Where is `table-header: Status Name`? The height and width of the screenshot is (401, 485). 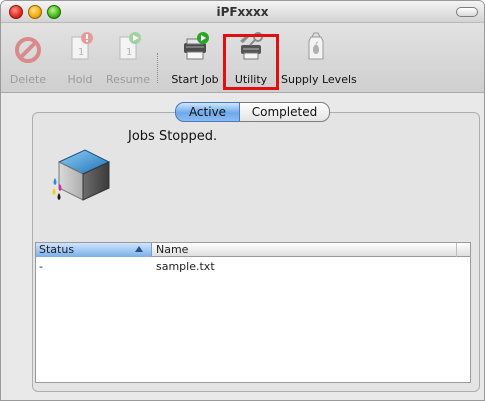
table-header: Status Name is located at coordinates (253, 250).